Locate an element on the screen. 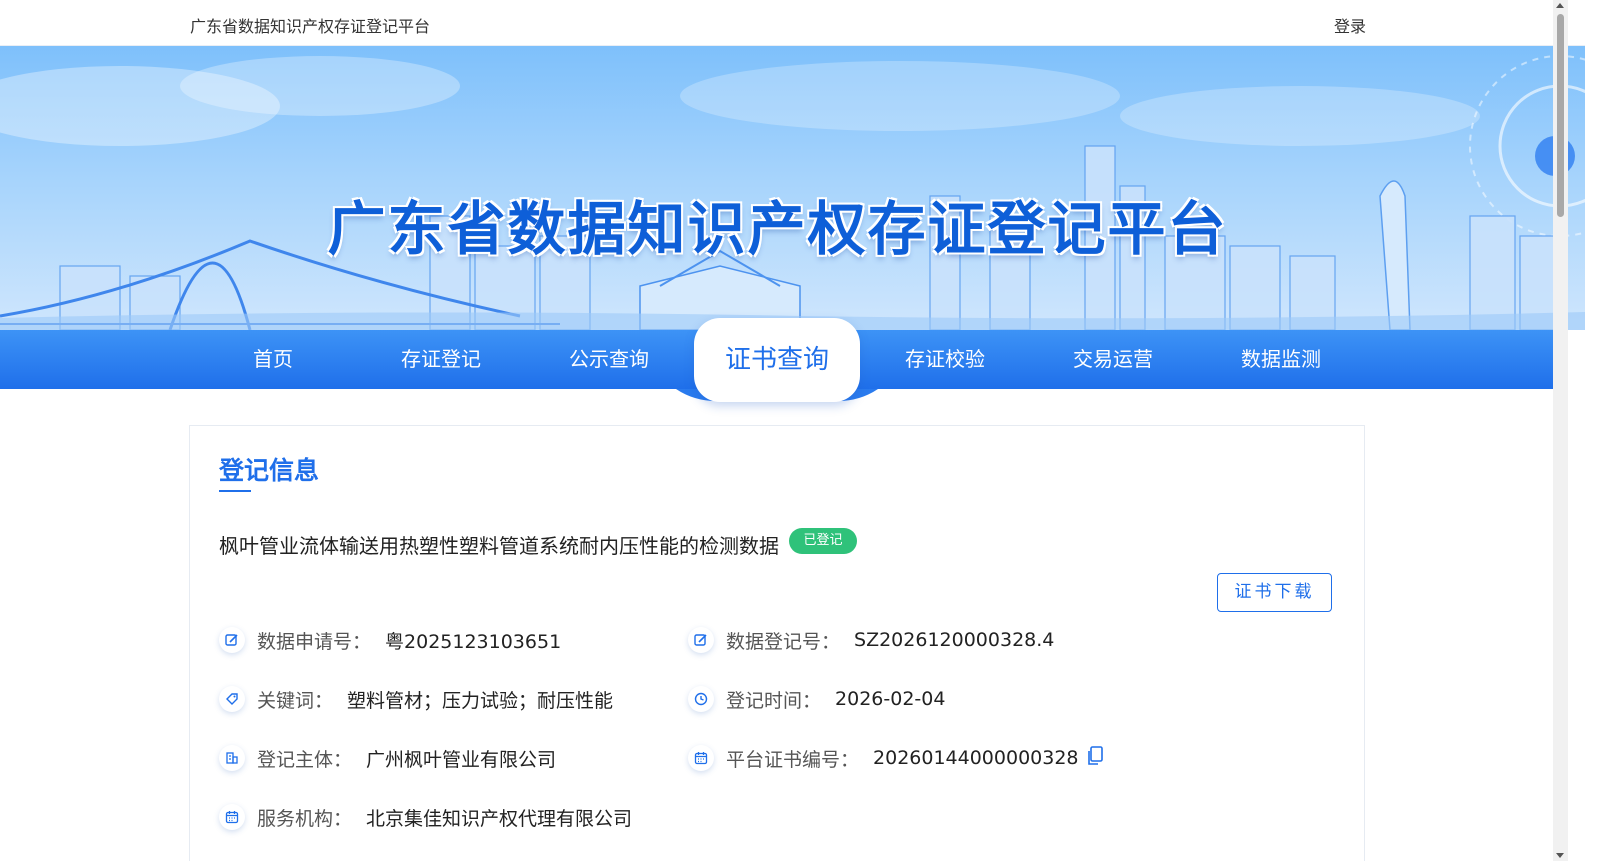 The image size is (1600, 861). login-link: 登录 is located at coordinates (1350, 25).